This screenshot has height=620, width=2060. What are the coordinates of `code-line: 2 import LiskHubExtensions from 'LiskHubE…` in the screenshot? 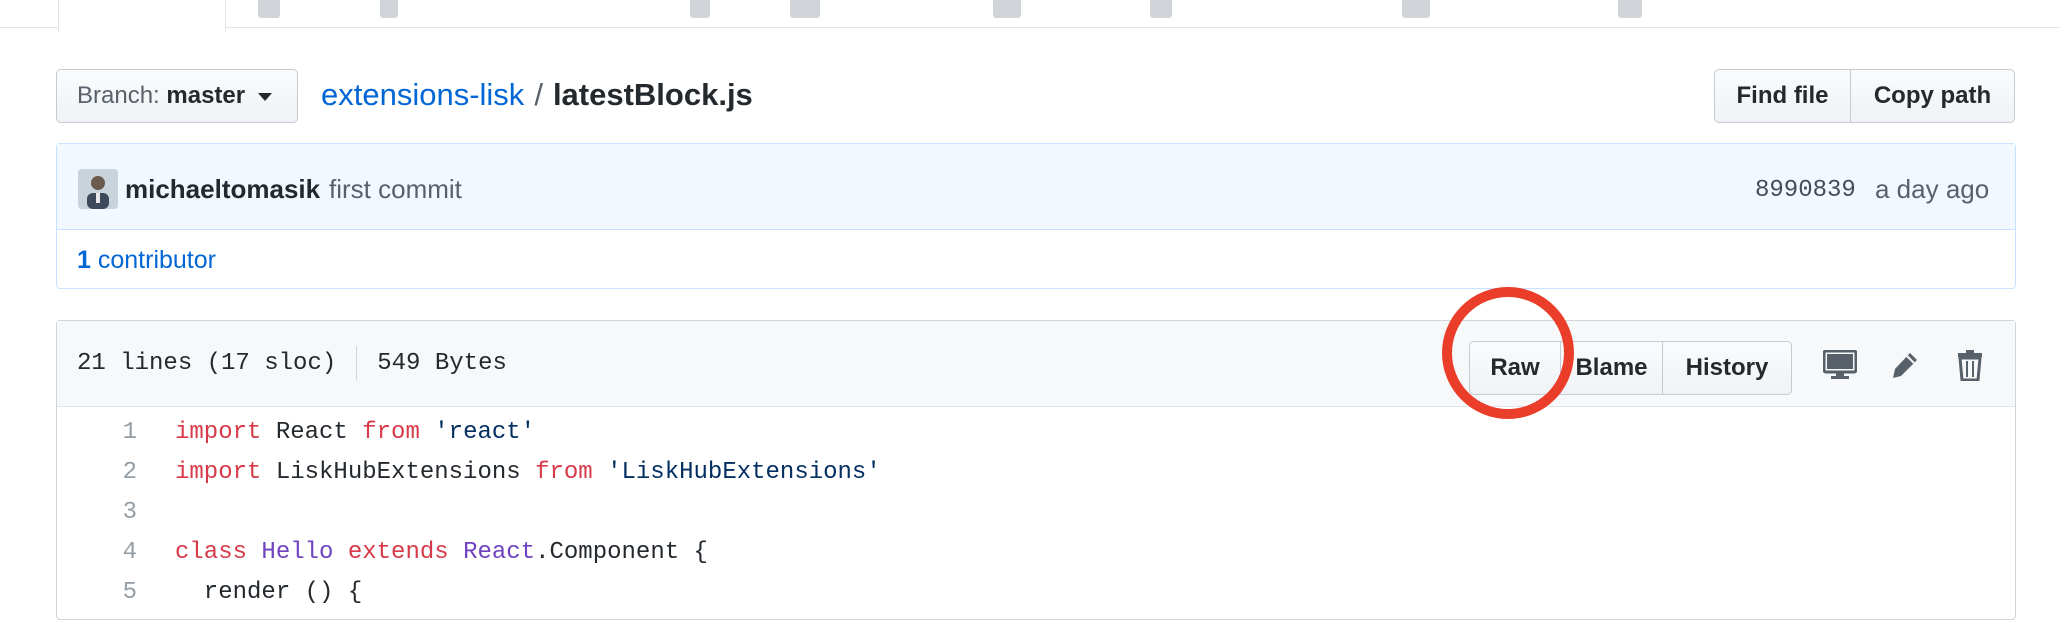 It's located at (1036, 472).